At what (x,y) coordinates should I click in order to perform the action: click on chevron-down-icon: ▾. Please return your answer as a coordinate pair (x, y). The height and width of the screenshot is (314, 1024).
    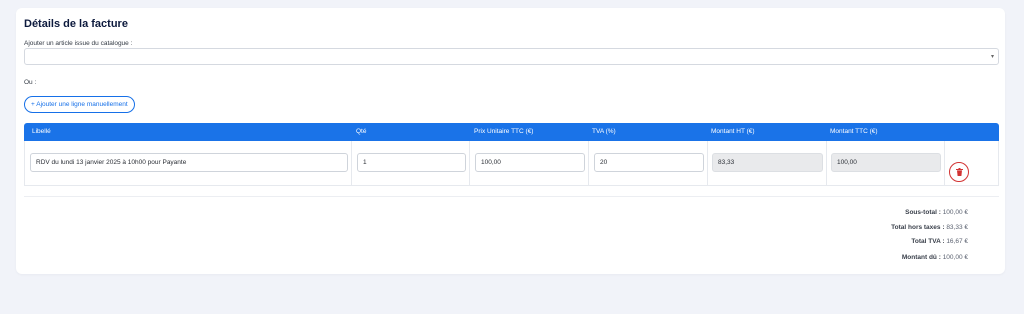
    Looking at the image, I should click on (992, 57).